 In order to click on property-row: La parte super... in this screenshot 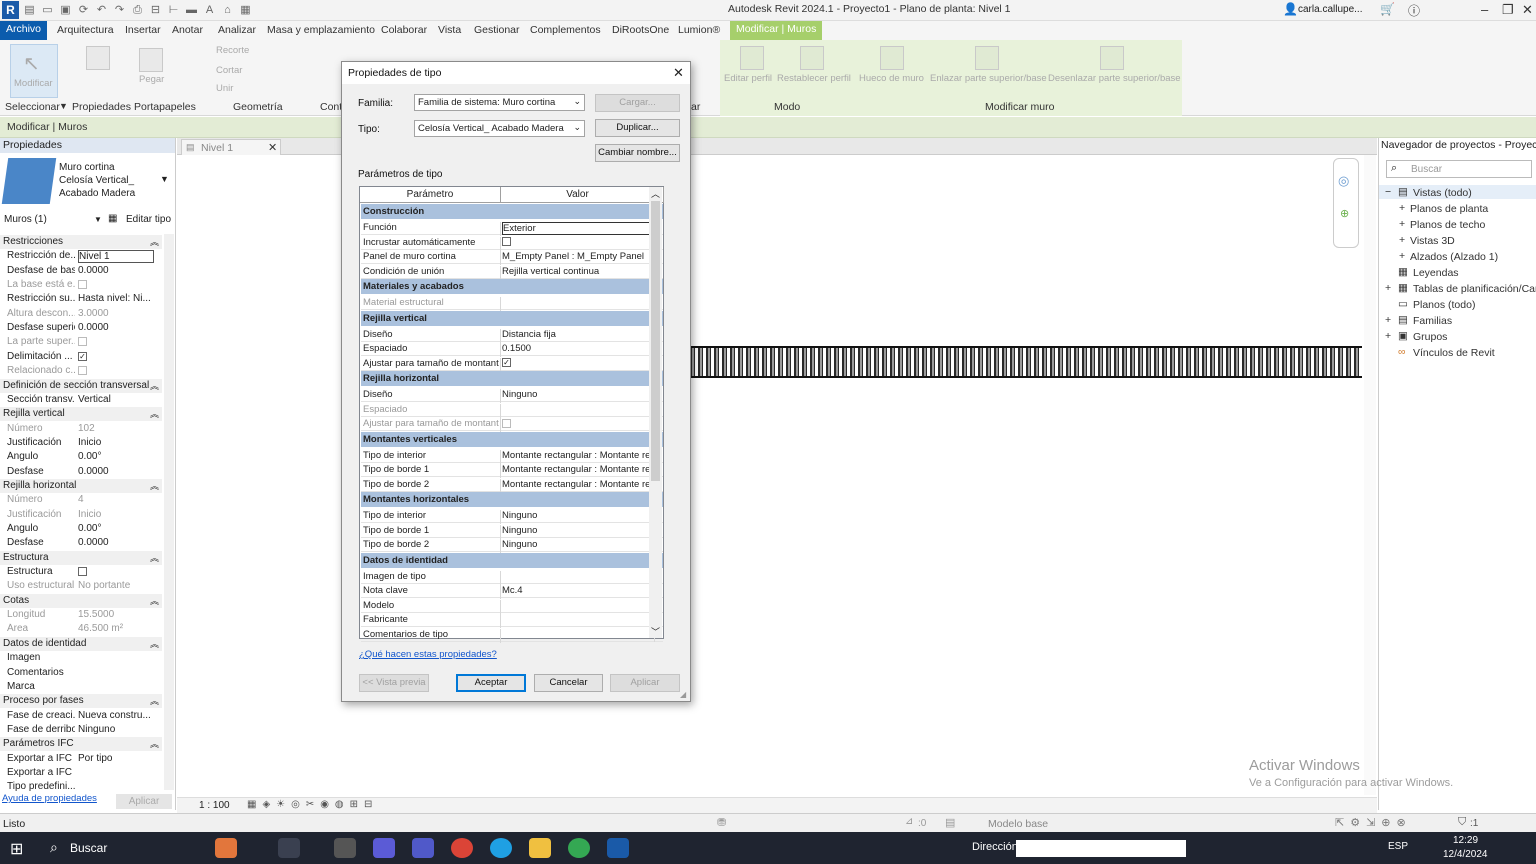, I will do `click(80, 342)`.